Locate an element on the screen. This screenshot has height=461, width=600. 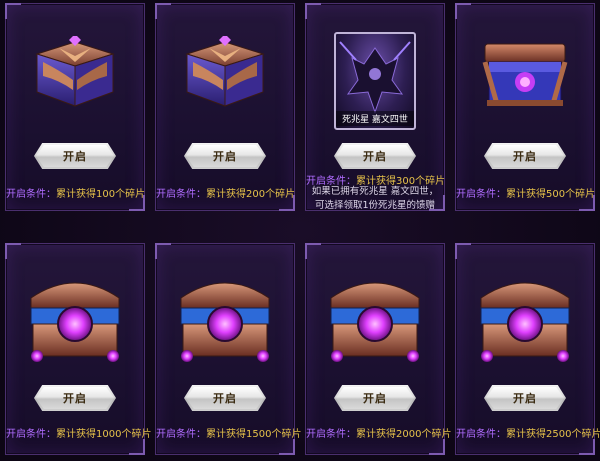
reward-card-4: 开启 开启条件：累计获得500个碎片 is located at coordinates (525, 107).